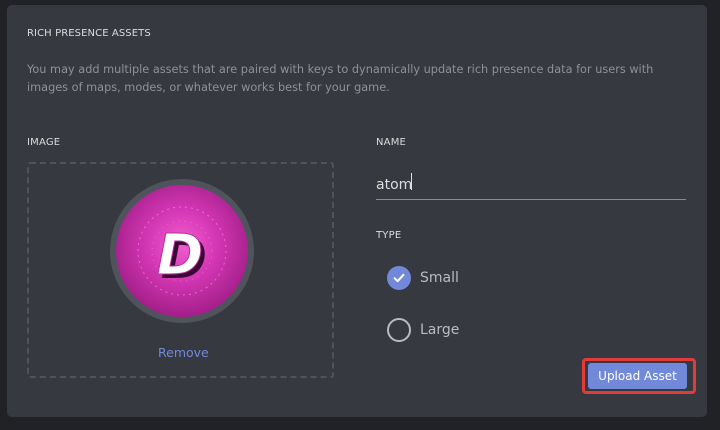  What do you see at coordinates (89, 33) in the screenshot?
I see `section-title: RICH PRESENCE ASSETS` at bounding box center [89, 33].